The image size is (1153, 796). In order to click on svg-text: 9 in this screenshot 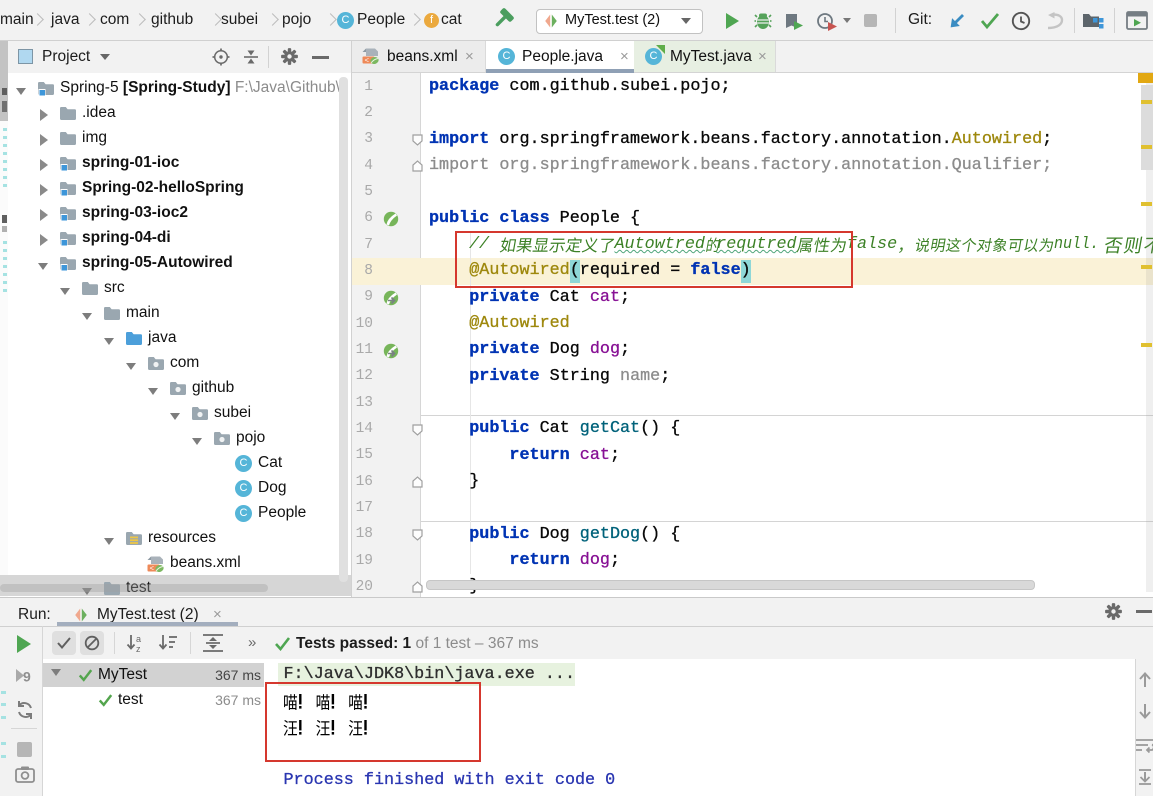, I will do `click(27, 677)`.